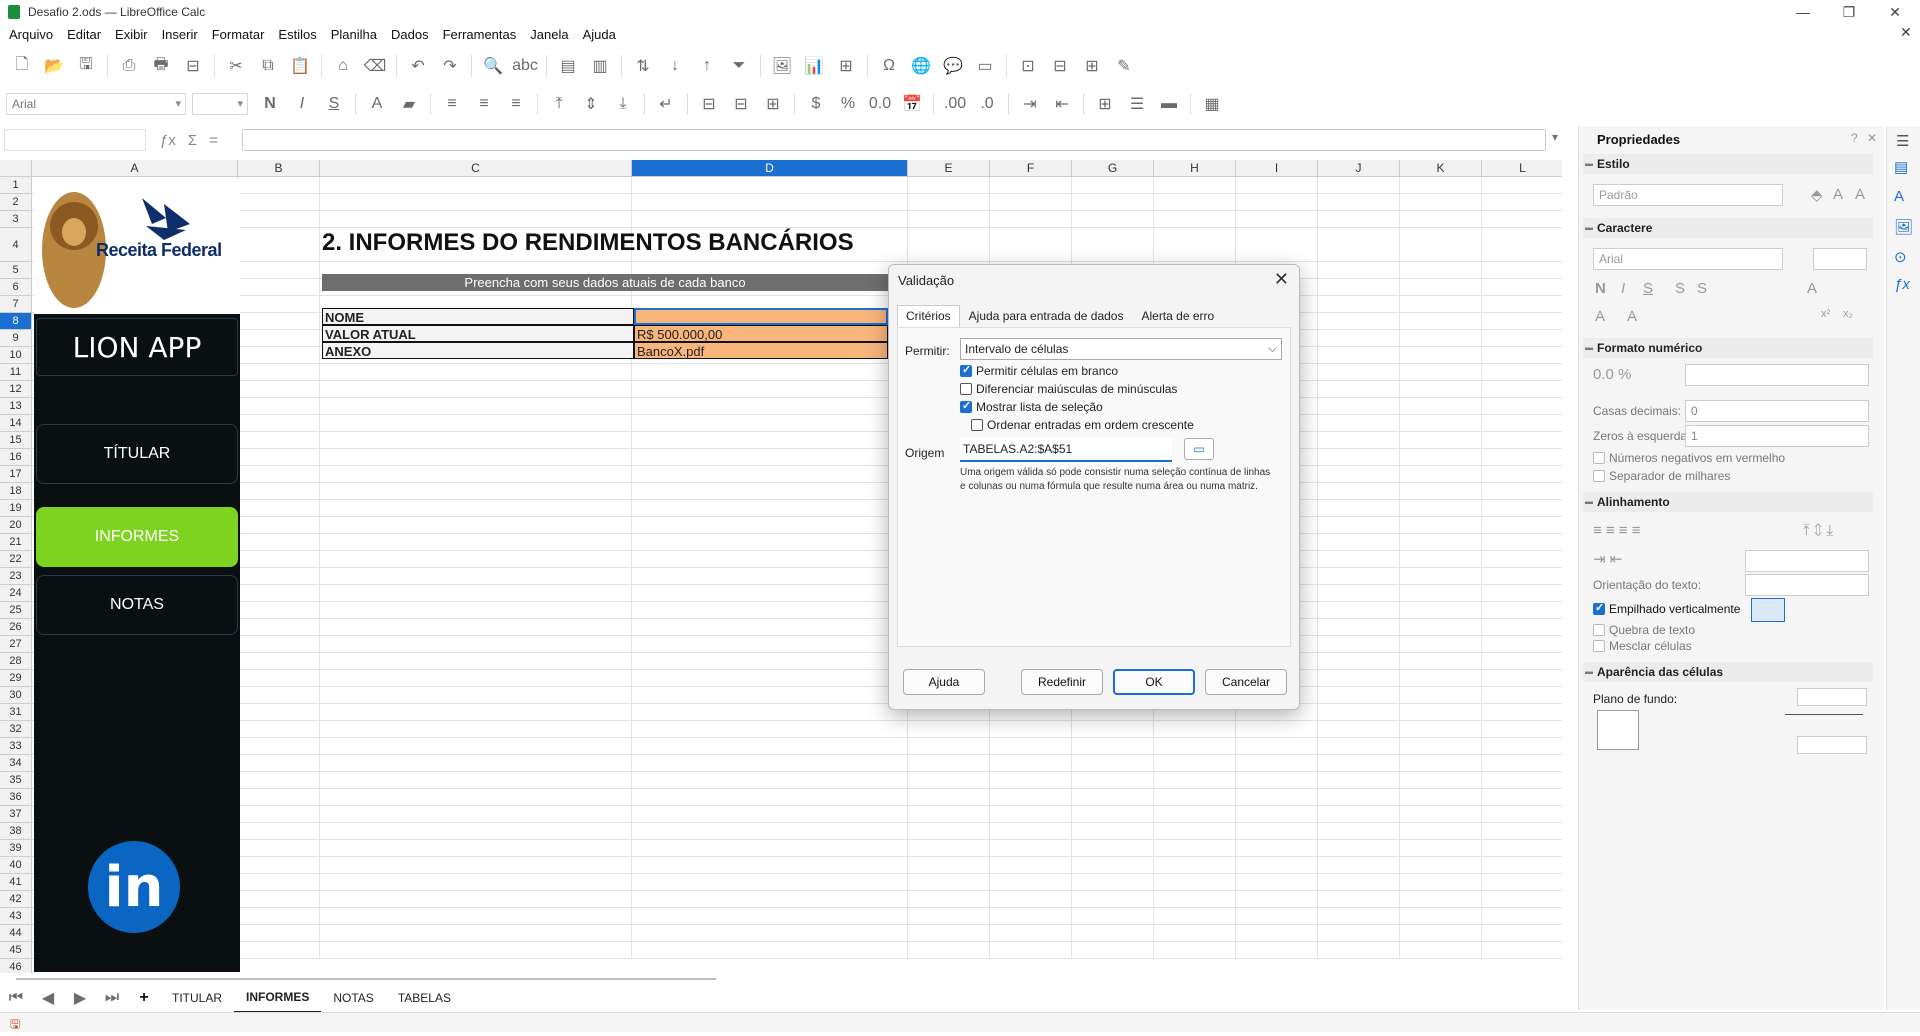 This screenshot has width=1920, height=1036. Describe the element at coordinates (54, 66) in the screenshot. I see `open-icon: 📂` at that location.